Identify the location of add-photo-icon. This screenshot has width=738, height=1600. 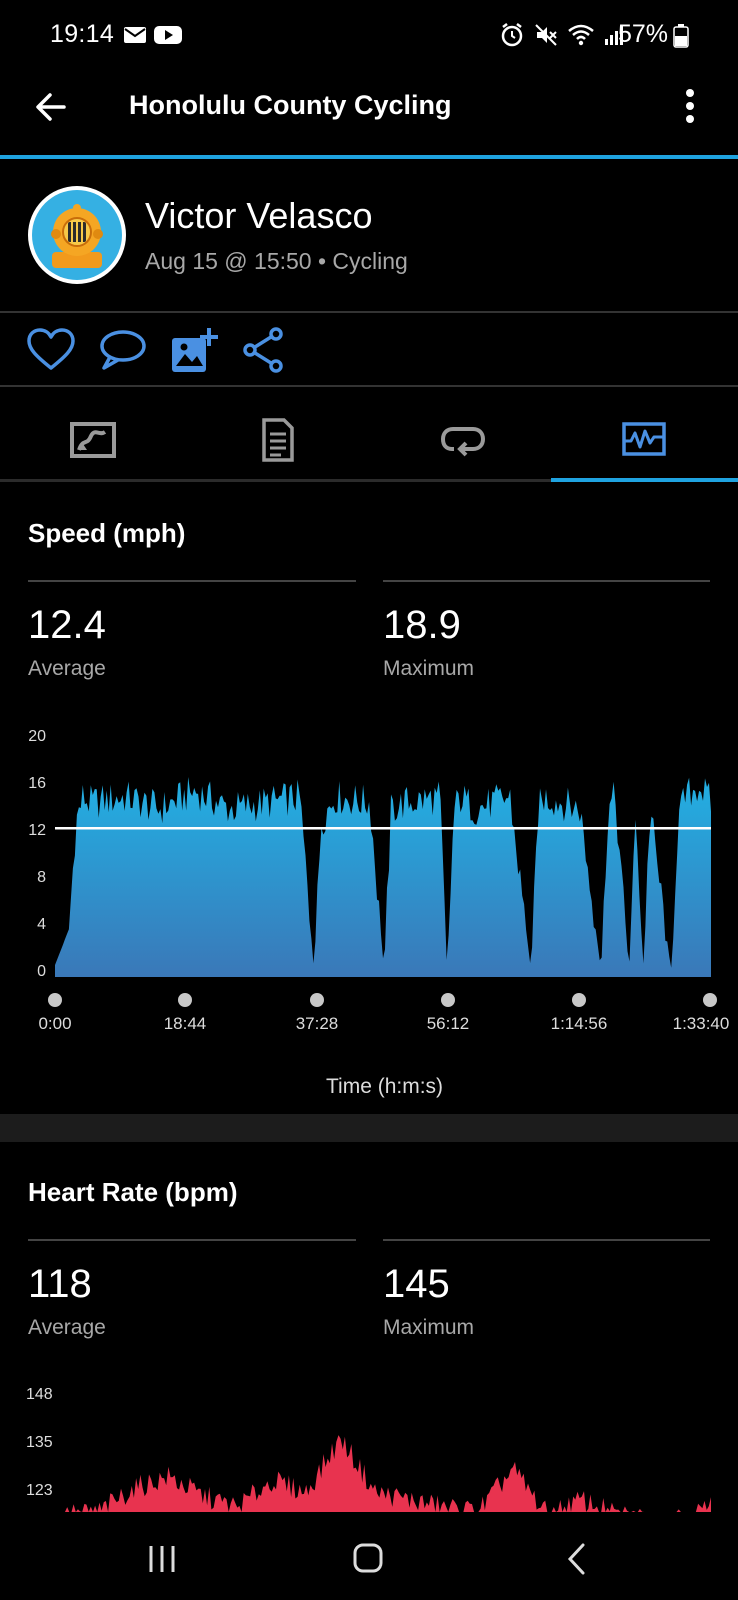
(195, 350).